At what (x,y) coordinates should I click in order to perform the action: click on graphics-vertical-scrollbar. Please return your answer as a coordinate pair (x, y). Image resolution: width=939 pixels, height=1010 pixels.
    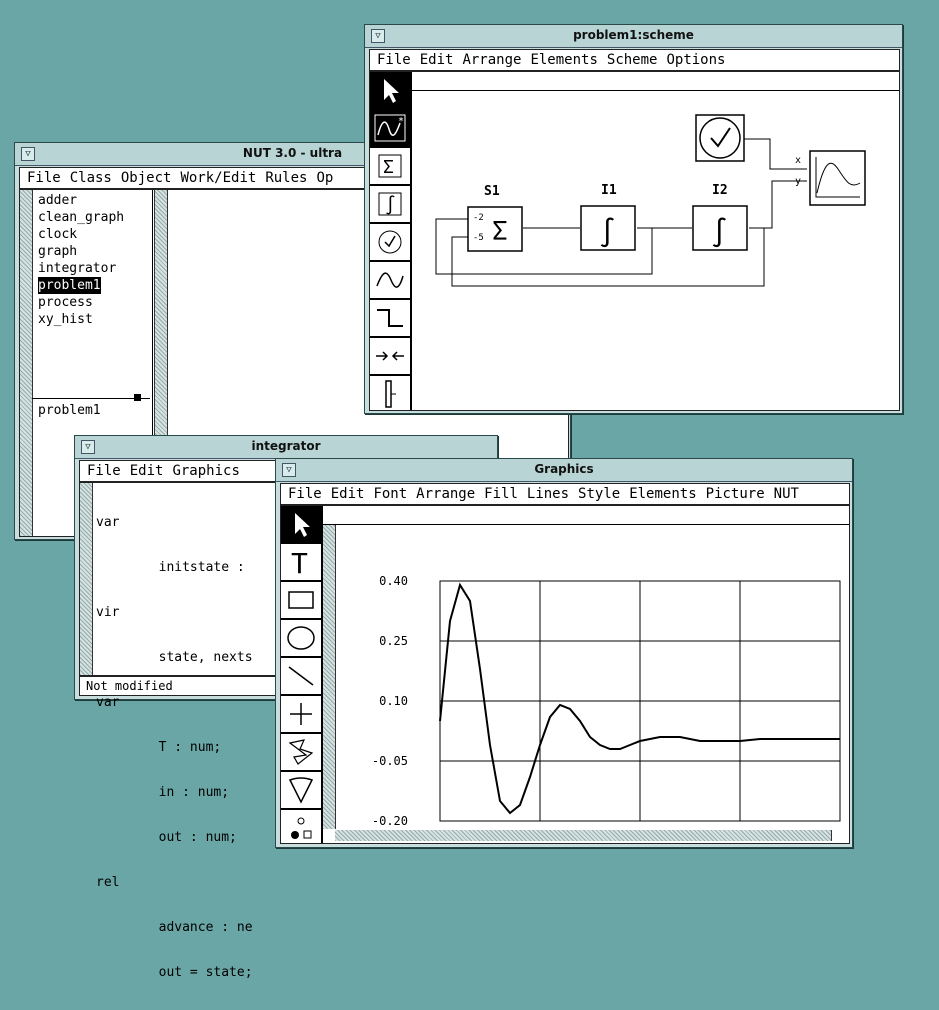
    Looking at the image, I should click on (329, 677).